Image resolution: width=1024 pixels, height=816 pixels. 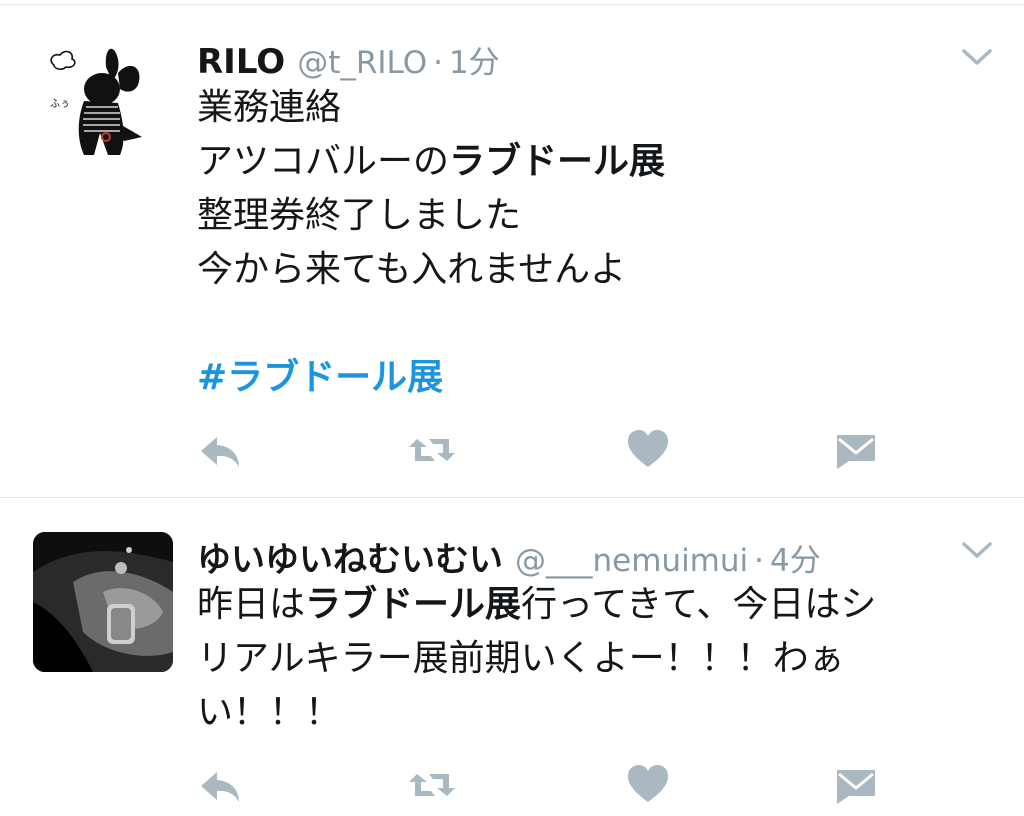 What do you see at coordinates (269, 107) in the screenshot?
I see `text-segment: 業務連絡` at bounding box center [269, 107].